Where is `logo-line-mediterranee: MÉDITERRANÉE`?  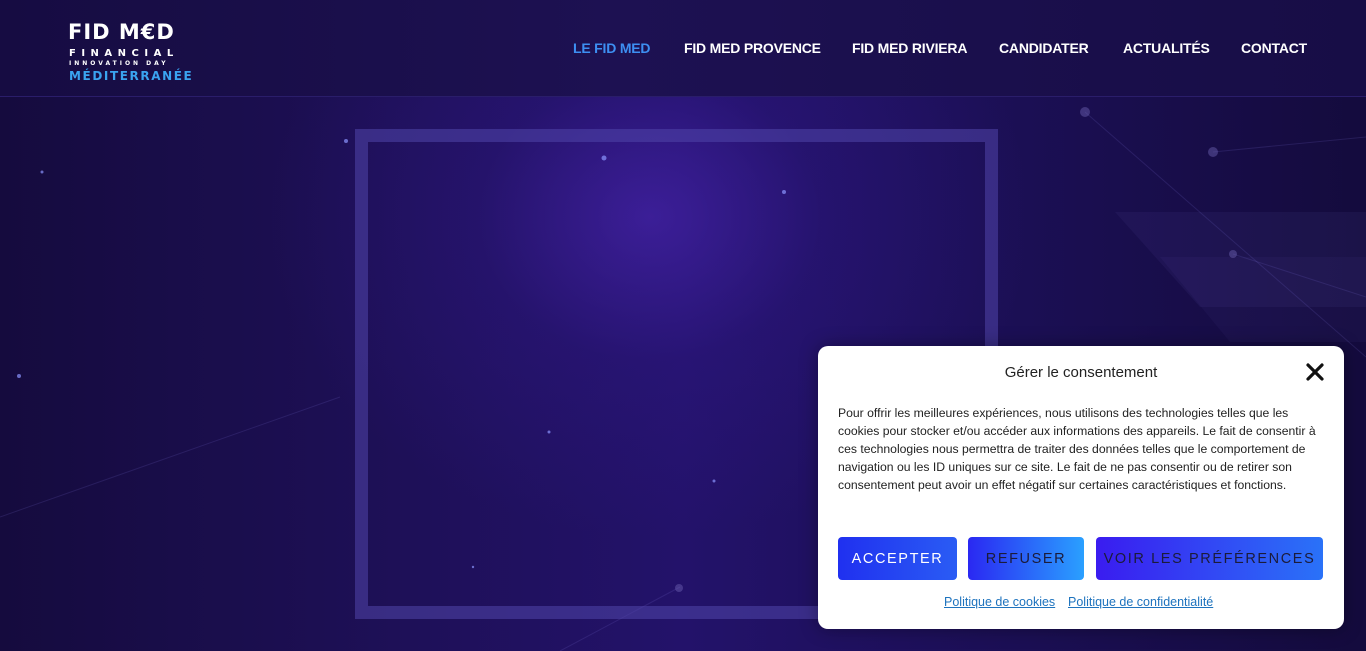
logo-line-mediterranee: MÉDITERRANÉE is located at coordinates (131, 76).